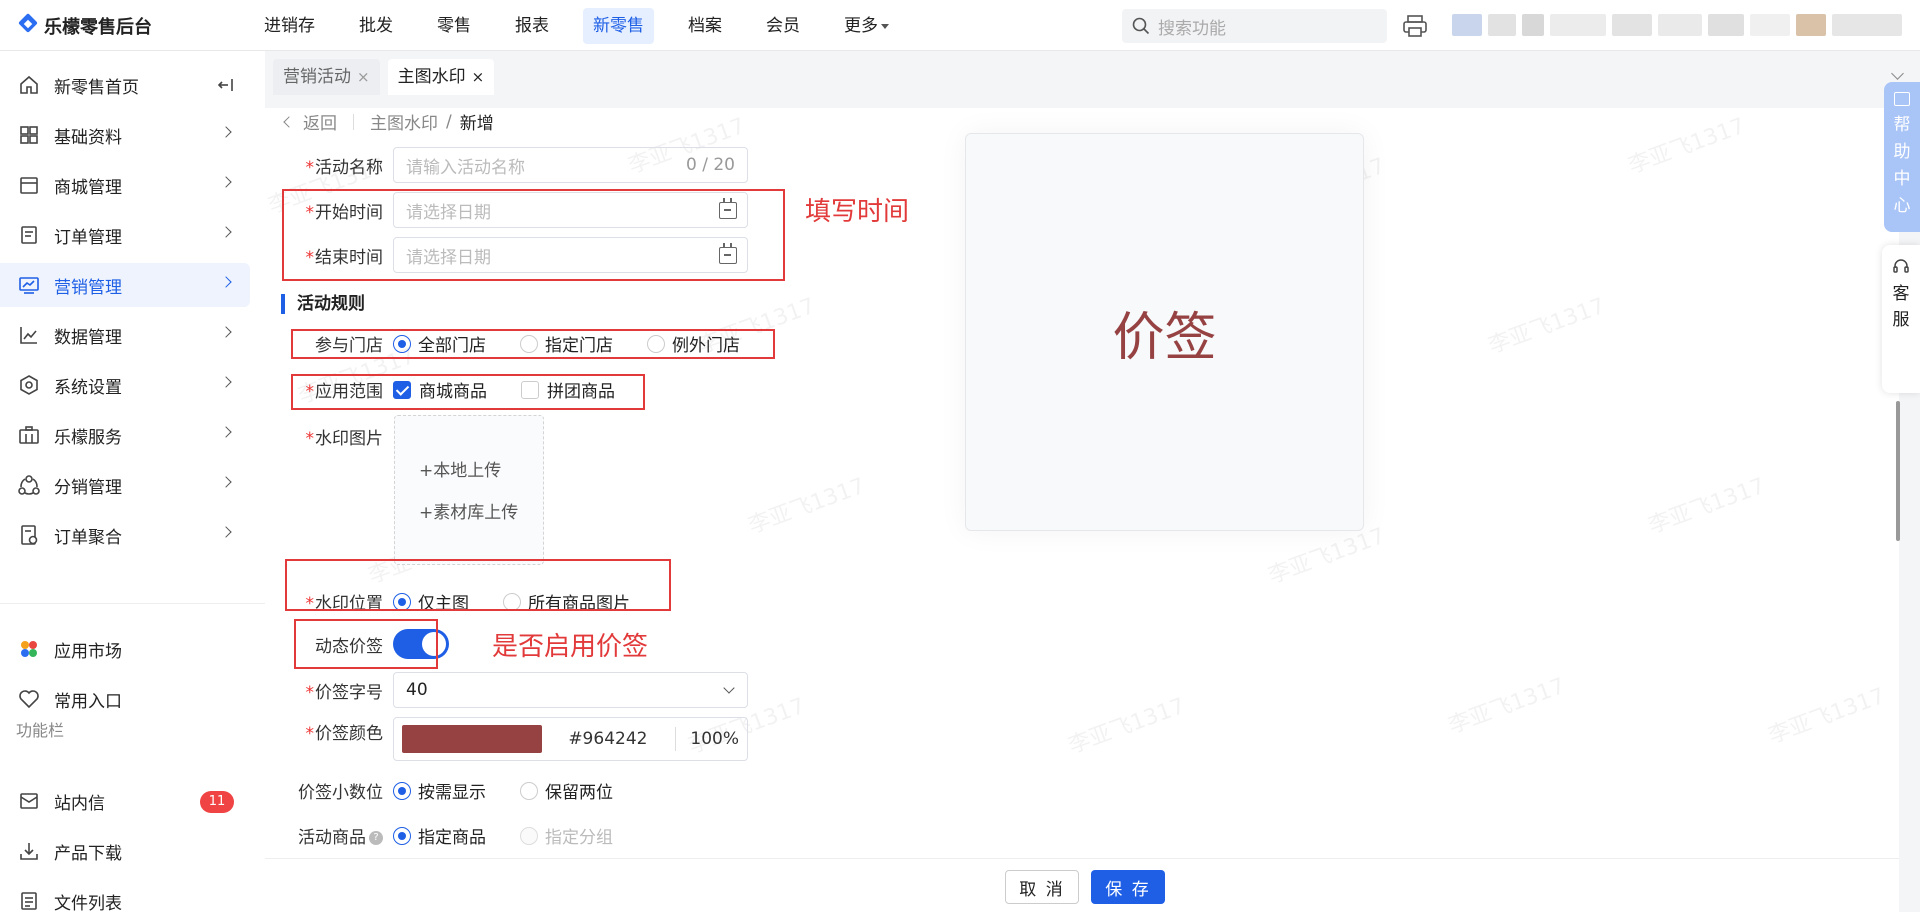  What do you see at coordinates (125, 649) in the screenshot?
I see `sidebar-item-app-market: 应用市场` at bounding box center [125, 649].